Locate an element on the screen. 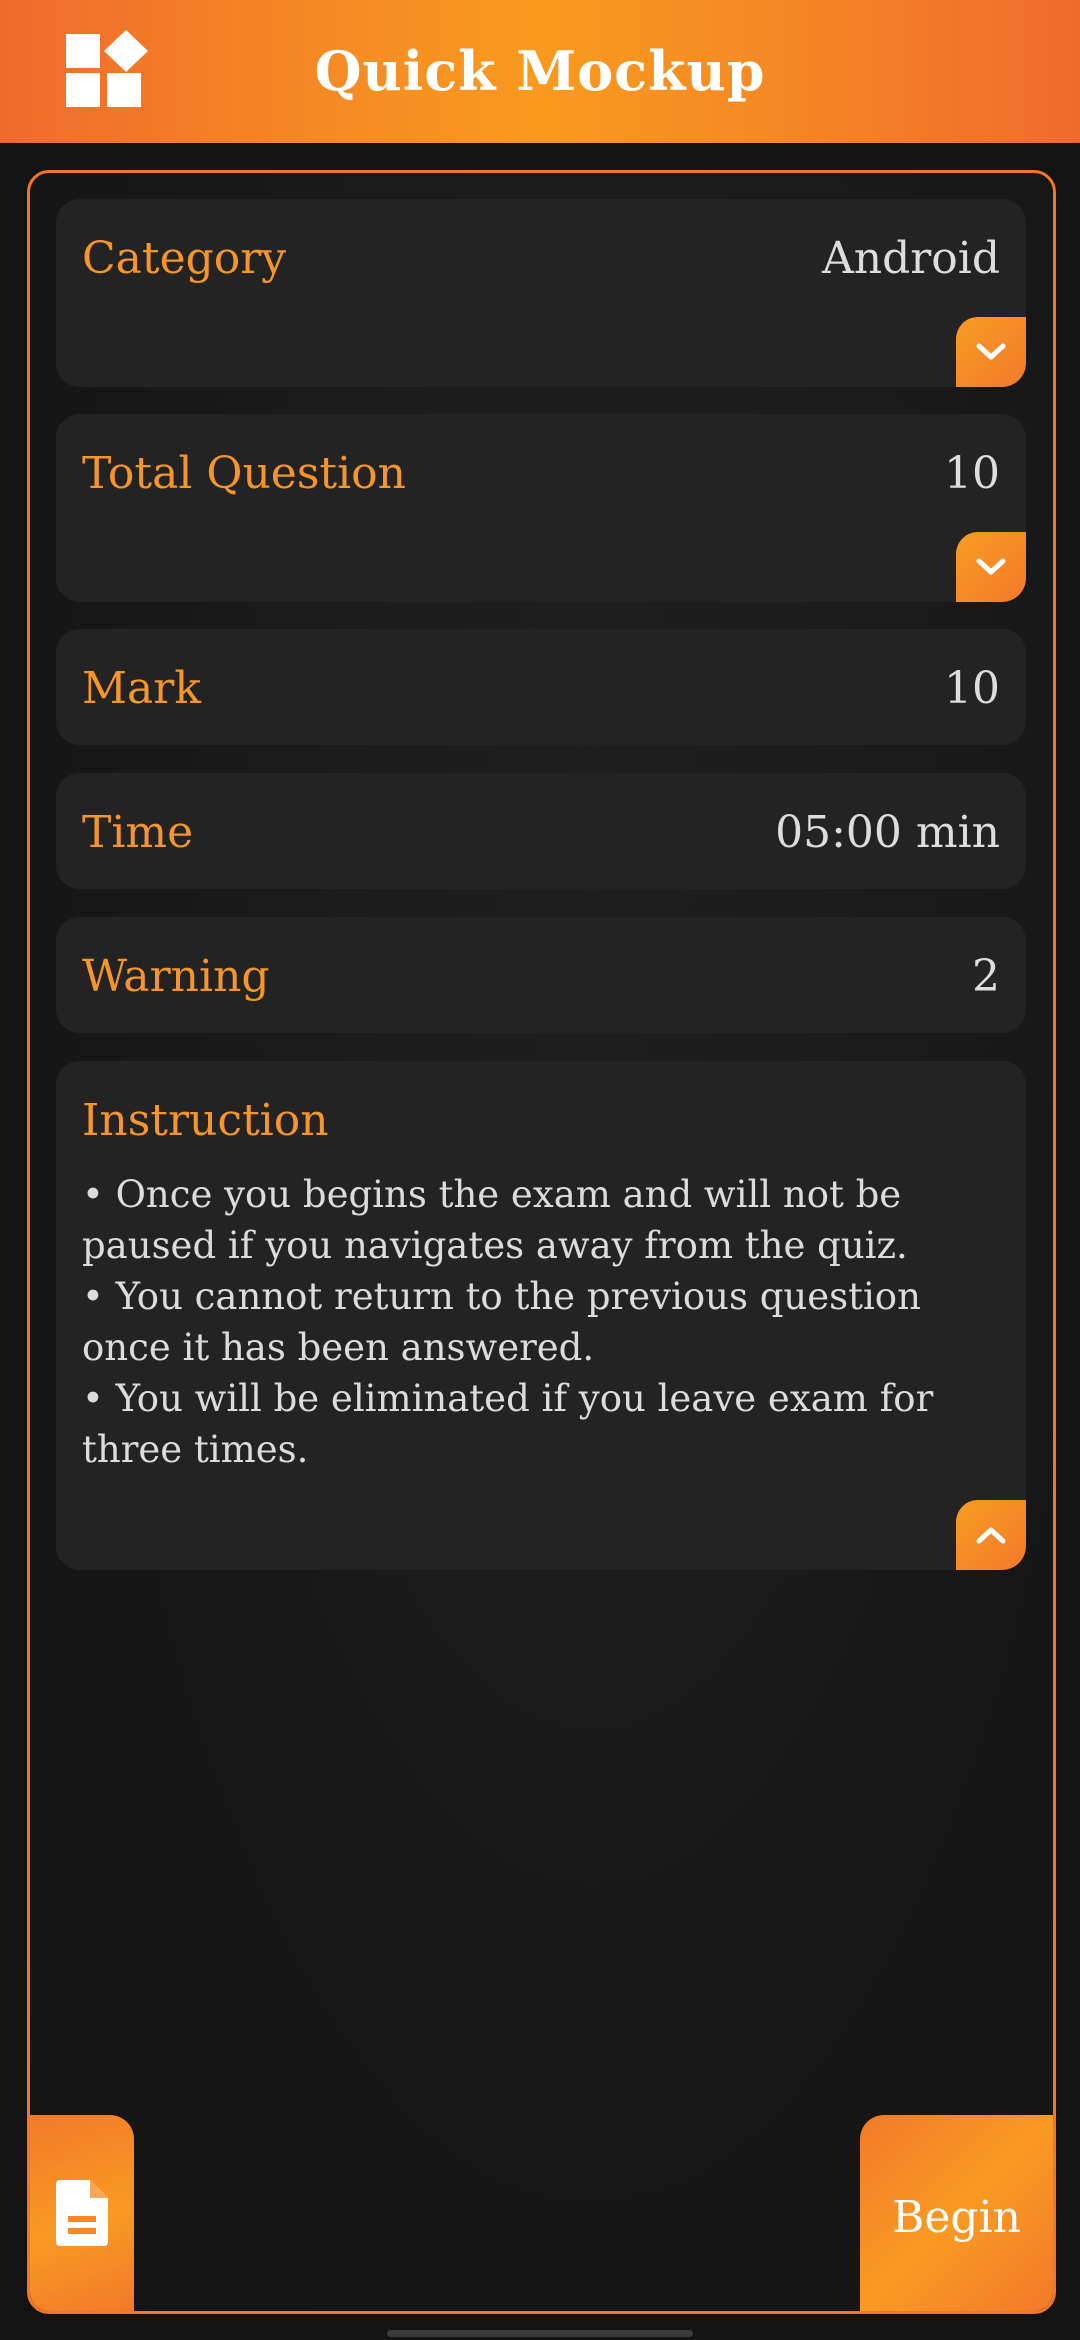  instruction-collapse-button is located at coordinates (991, 1535).